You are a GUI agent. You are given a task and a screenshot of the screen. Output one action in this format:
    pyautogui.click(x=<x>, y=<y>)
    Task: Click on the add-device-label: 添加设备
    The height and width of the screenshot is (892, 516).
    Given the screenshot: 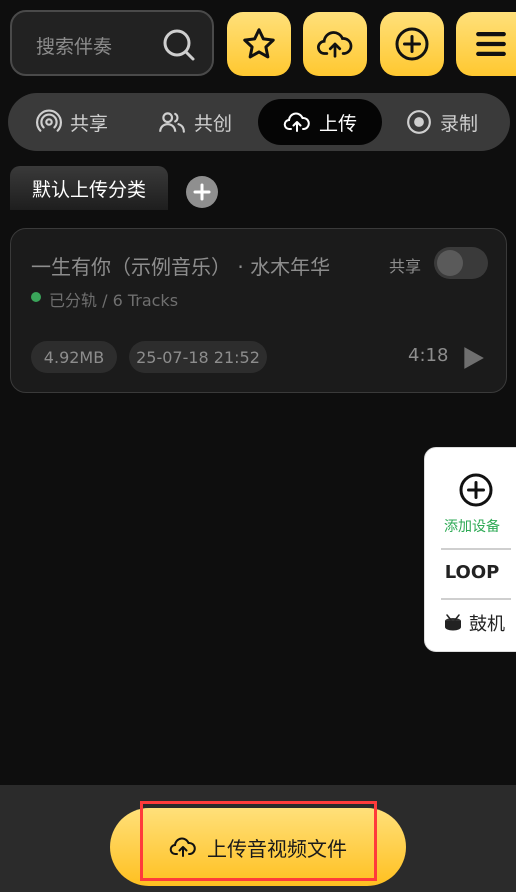 What is the action you would take?
    pyautogui.click(x=470, y=526)
    